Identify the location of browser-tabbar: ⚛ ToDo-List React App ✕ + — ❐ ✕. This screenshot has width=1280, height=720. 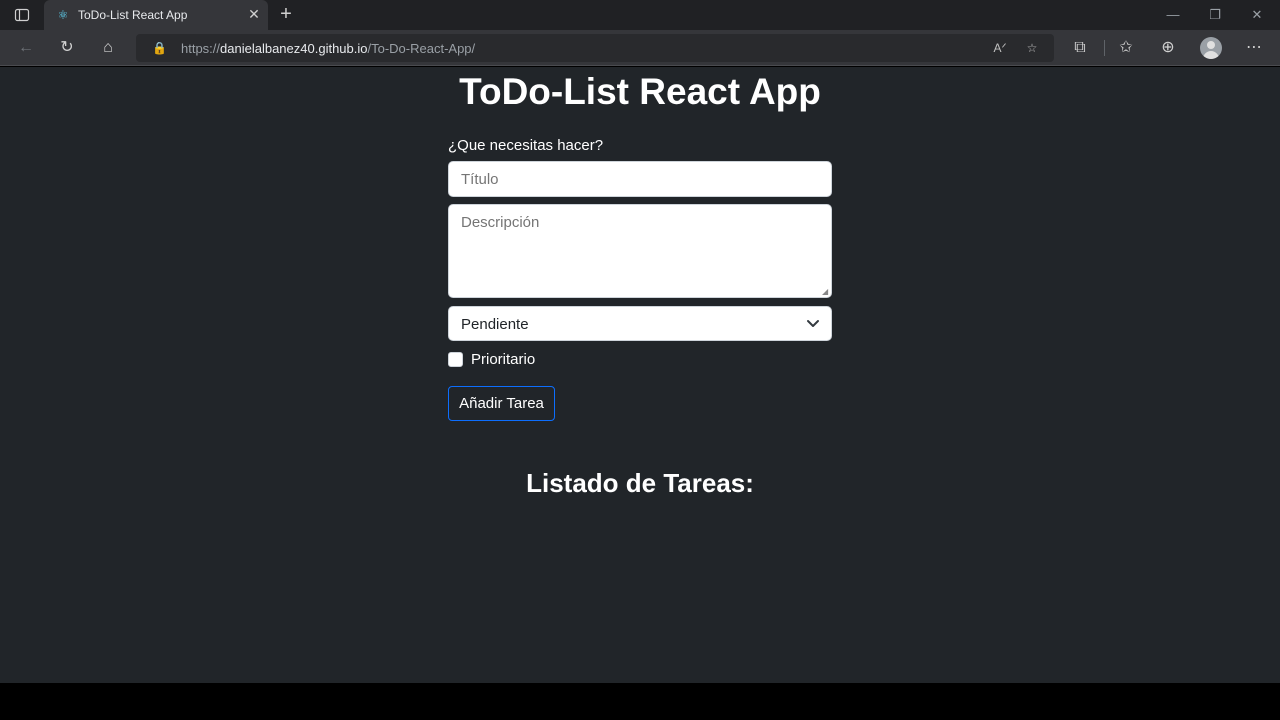
(640, 15).